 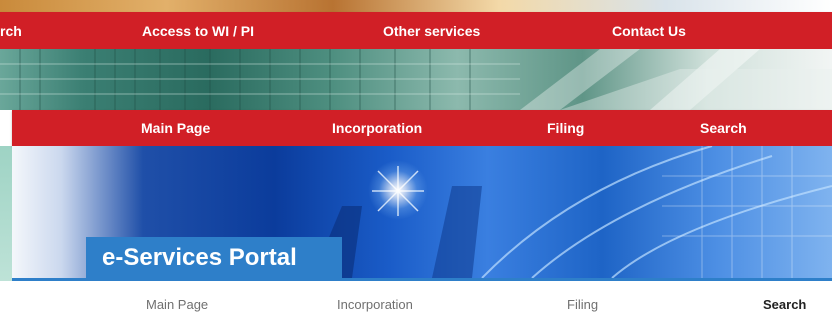 What do you see at coordinates (175, 128) in the screenshot?
I see `mid-nav-main-page: Main Page` at bounding box center [175, 128].